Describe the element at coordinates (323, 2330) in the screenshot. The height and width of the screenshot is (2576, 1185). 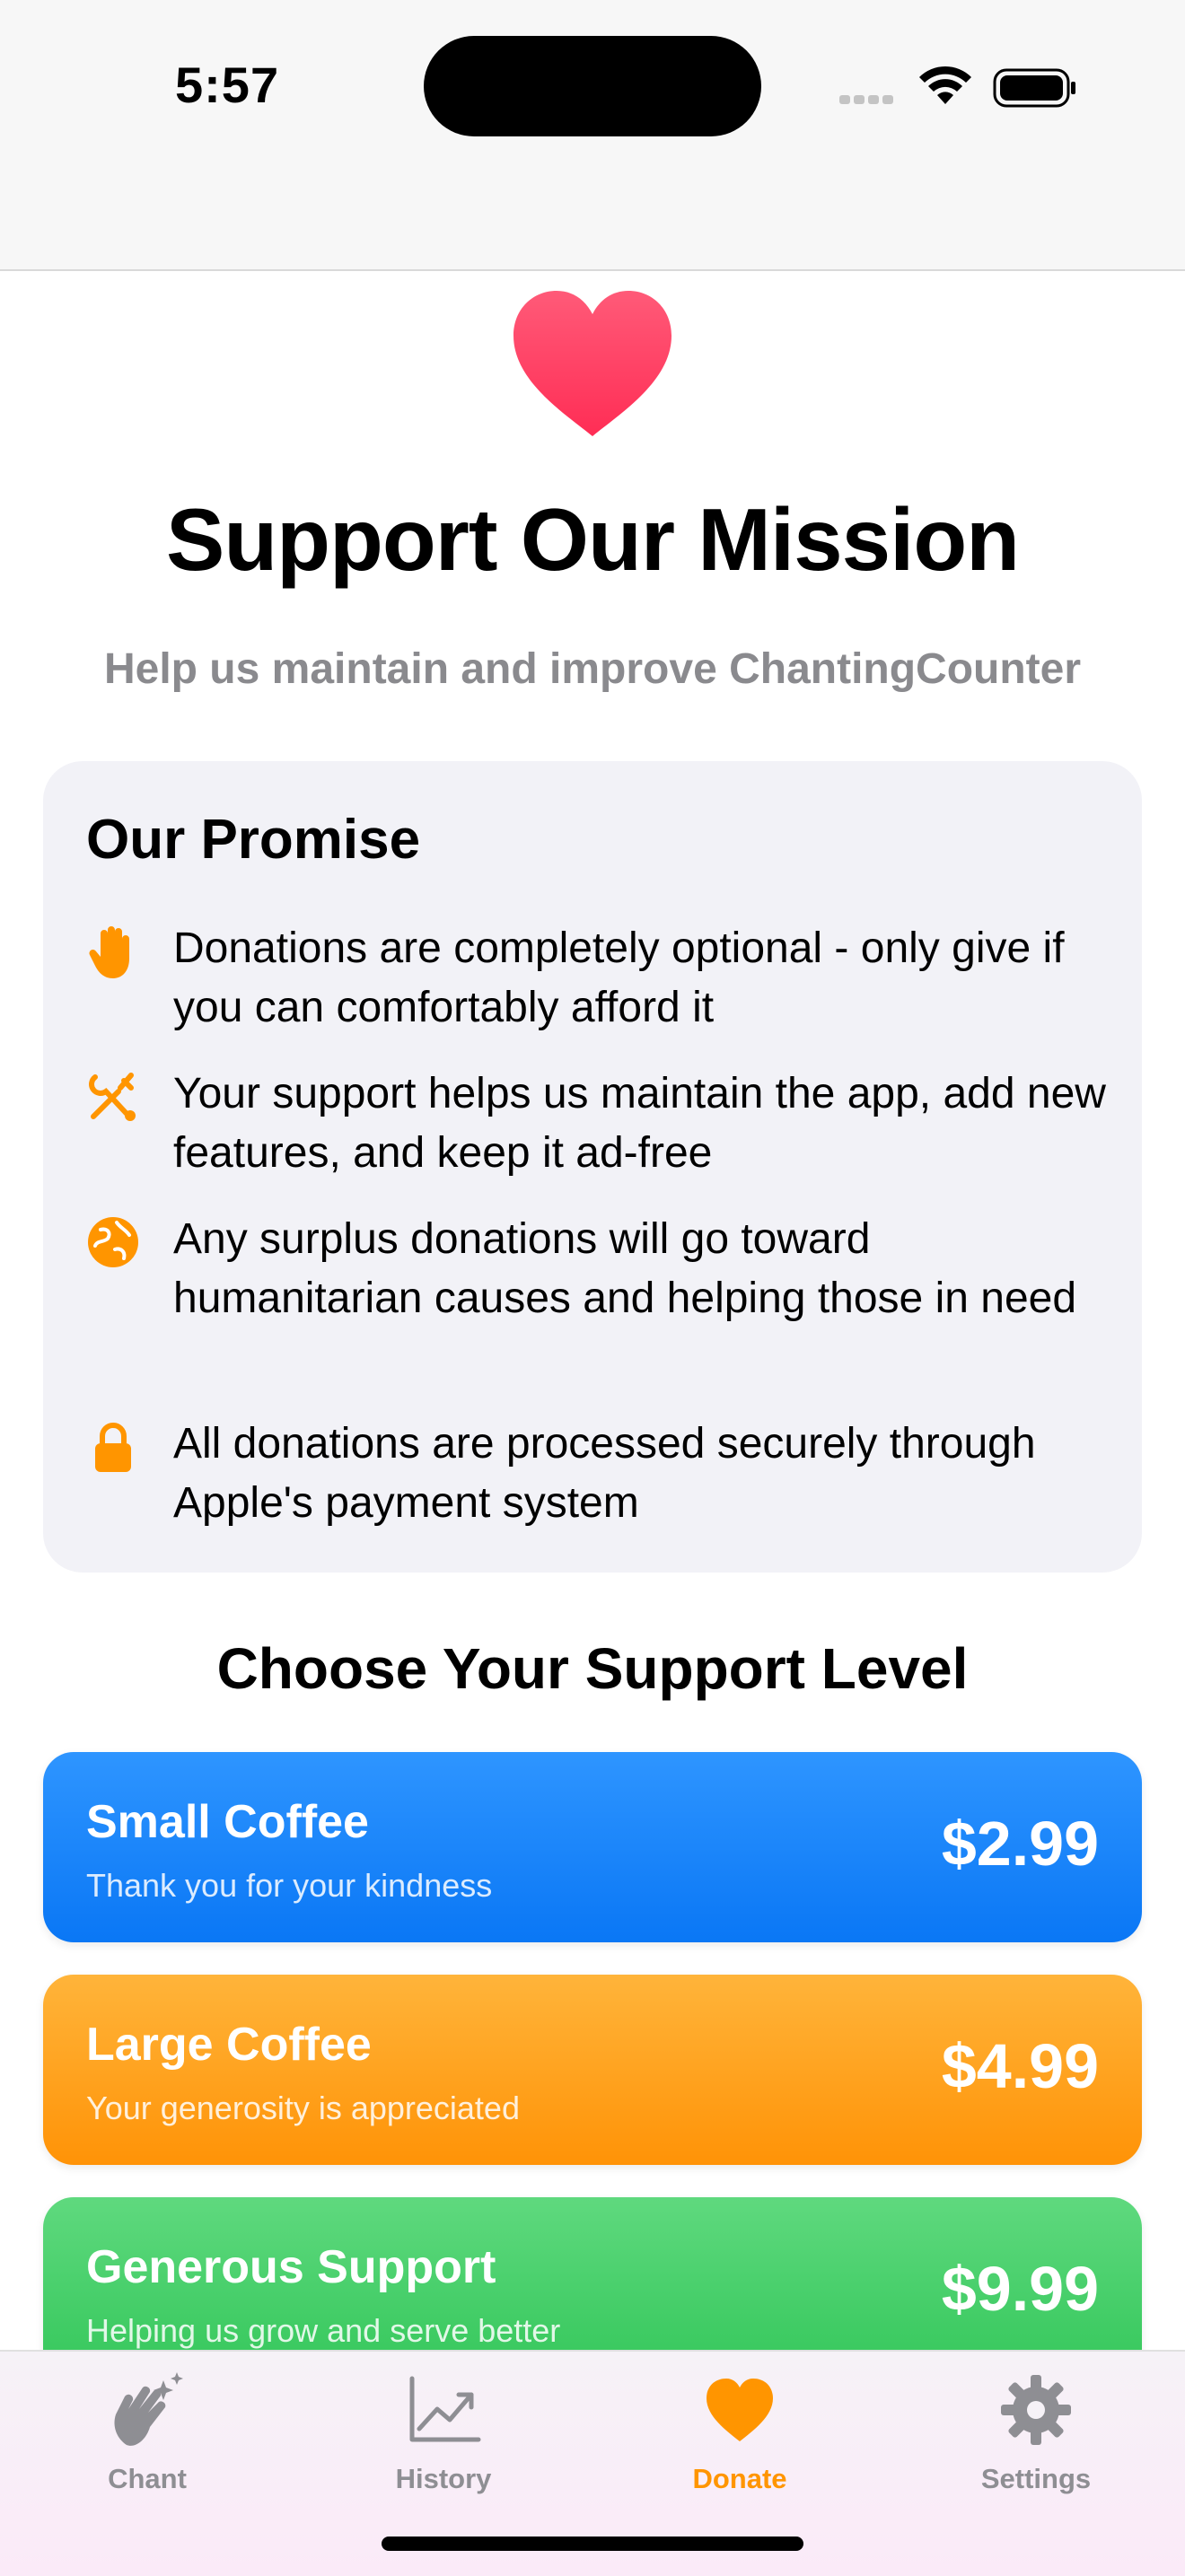
I see `tier-description: Helping us grow and serve better` at that location.